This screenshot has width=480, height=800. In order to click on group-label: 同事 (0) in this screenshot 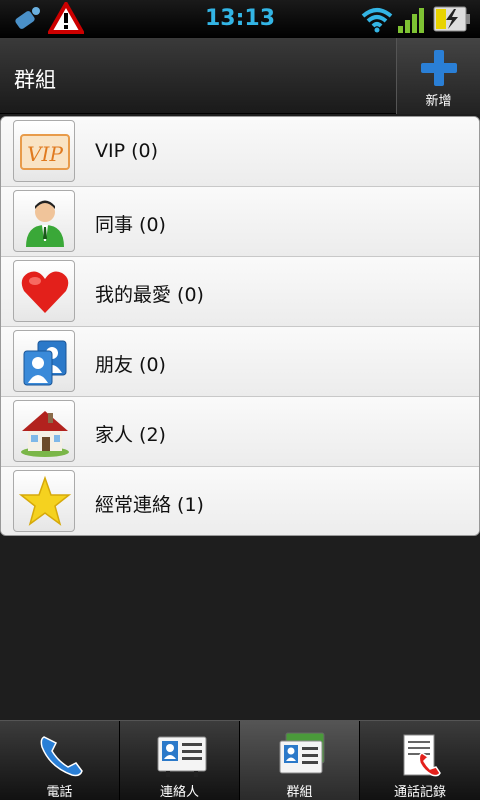, I will do `click(130, 225)`.